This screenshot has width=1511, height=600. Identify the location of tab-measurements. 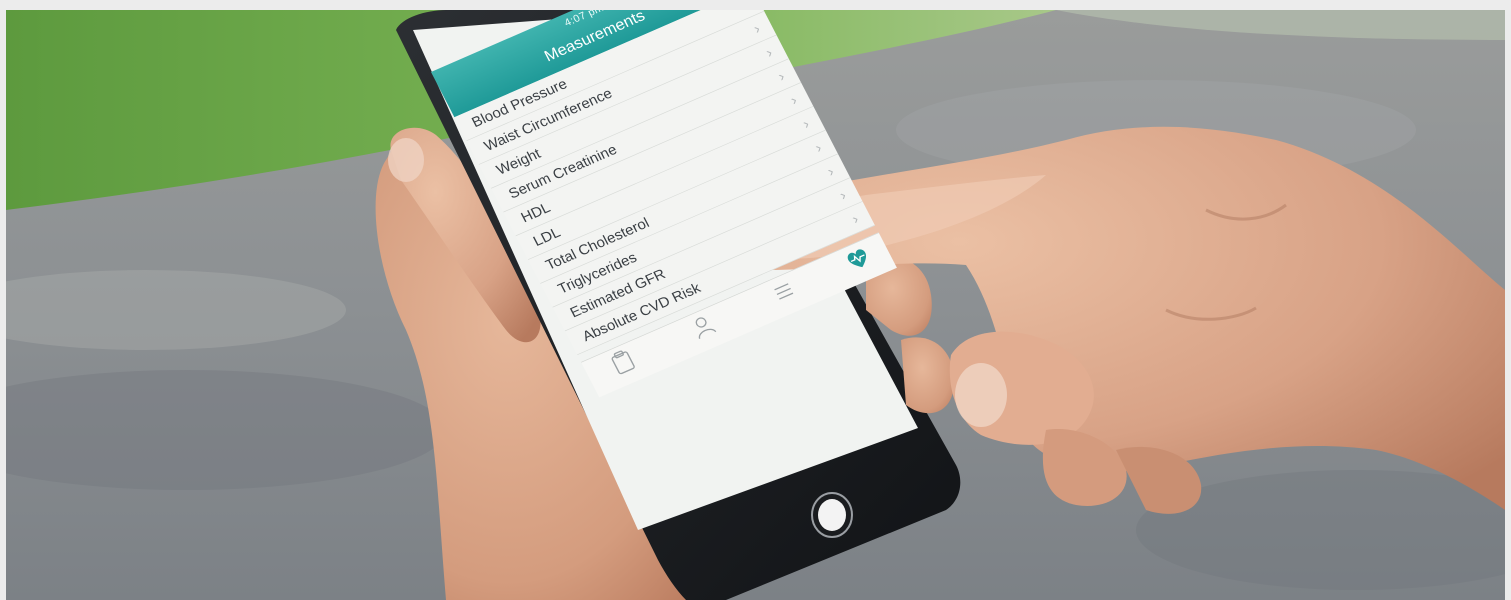
(858, 259).